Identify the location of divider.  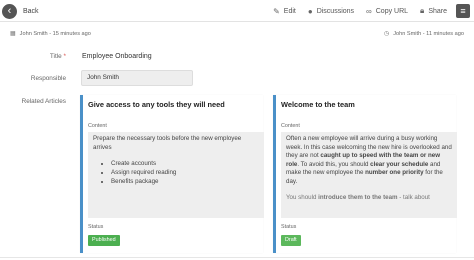
(237, 257).